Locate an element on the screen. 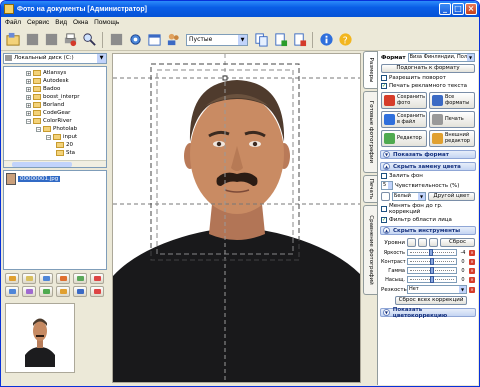  mini-tool-refresh is located at coordinates (80, 278).